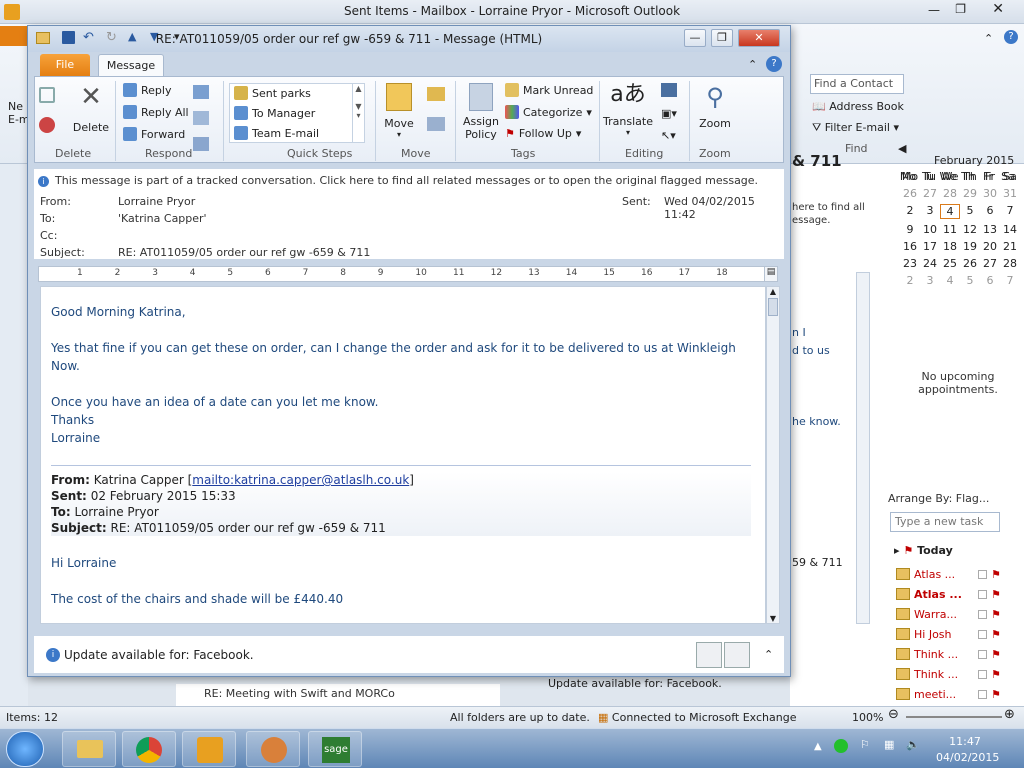  Describe the element at coordinates (771, 274) in the screenshot. I see `view-ruler-icon: ▤` at that location.